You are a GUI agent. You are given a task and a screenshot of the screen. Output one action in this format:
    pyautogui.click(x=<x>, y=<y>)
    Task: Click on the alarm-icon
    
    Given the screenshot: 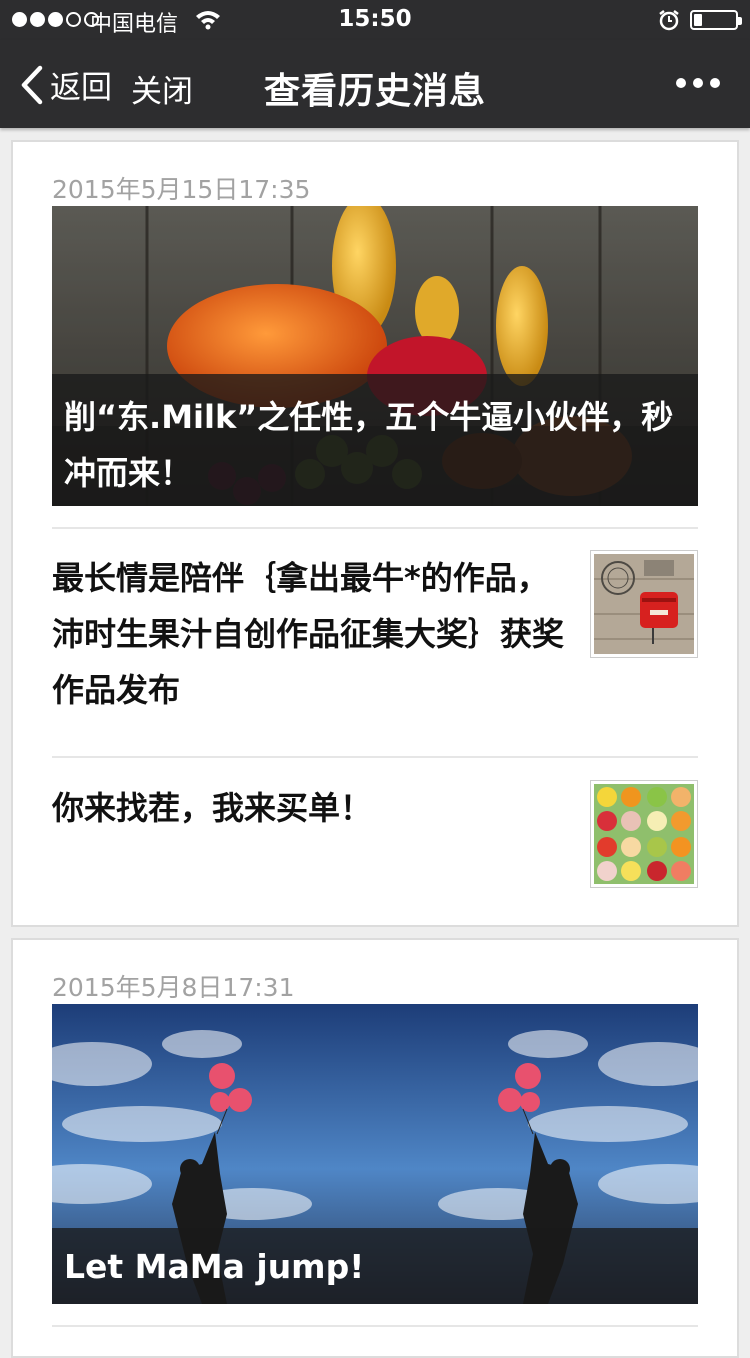 What is the action you would take?
    pyautogui.click(x=669, y=20)
    